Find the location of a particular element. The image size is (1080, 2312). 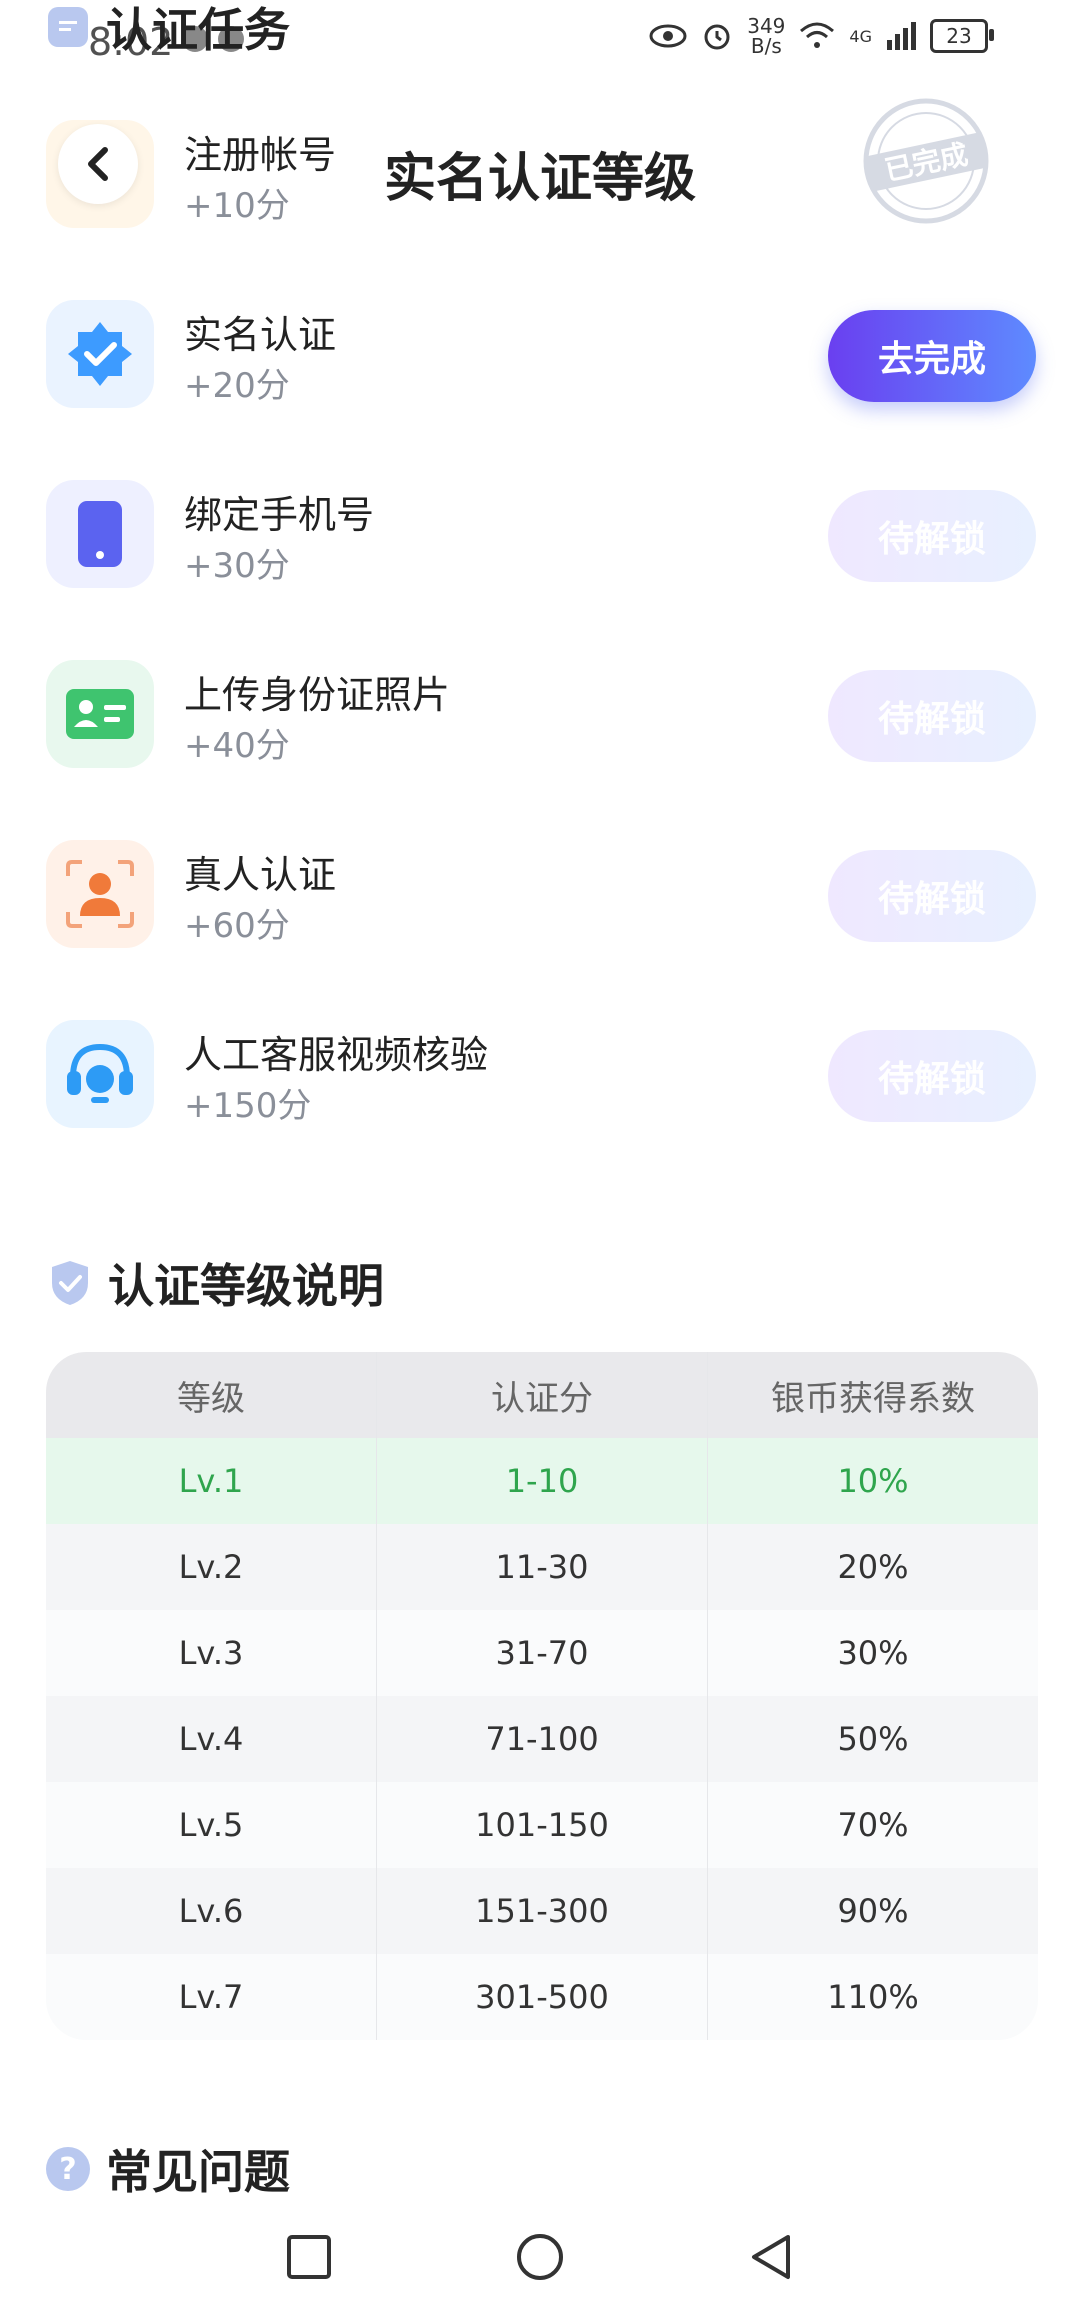

level-section-header: 认证等级说明 is located at coordinates (216, 1283).